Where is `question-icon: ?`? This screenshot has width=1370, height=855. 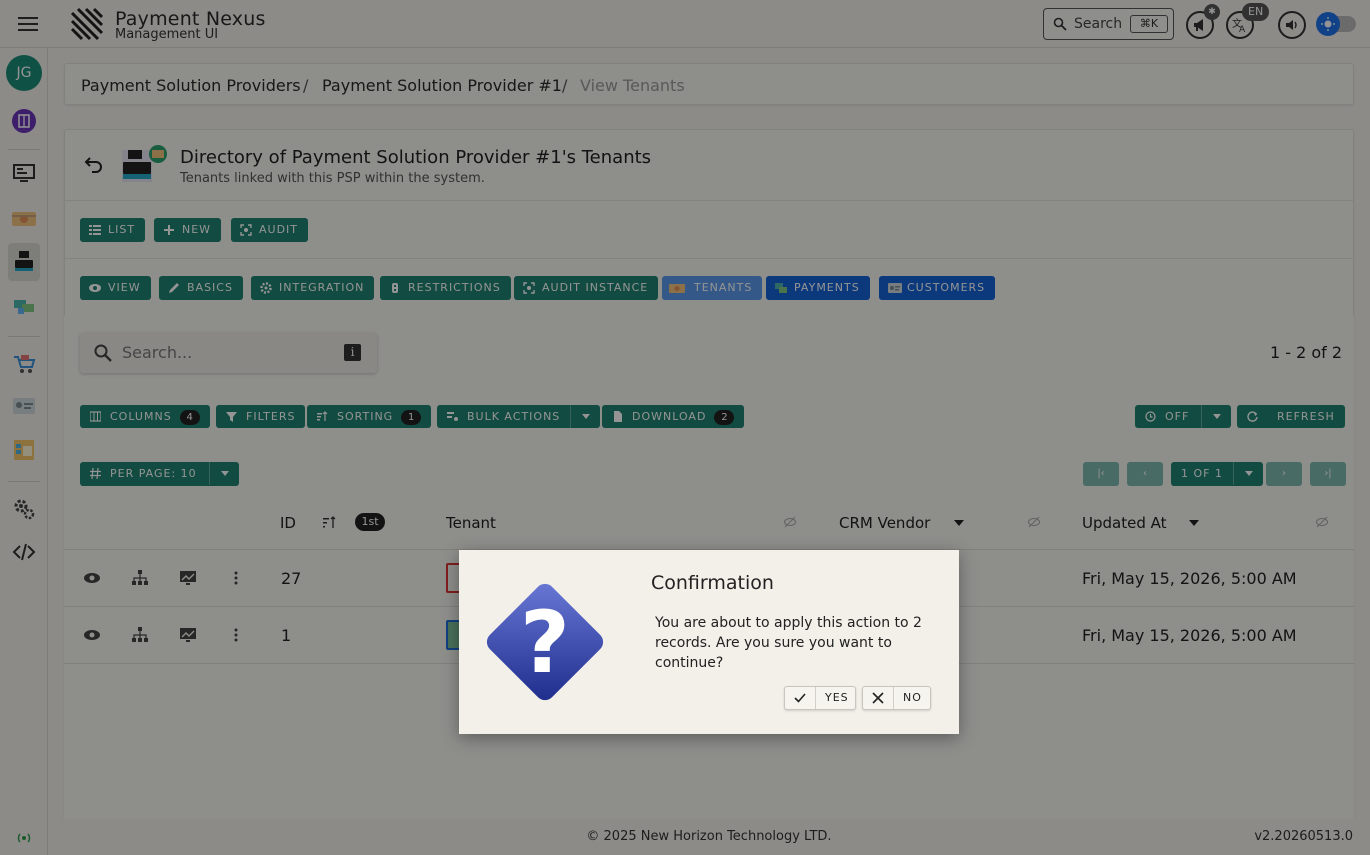
question-icon: ? is located at coordinates (545, 642).